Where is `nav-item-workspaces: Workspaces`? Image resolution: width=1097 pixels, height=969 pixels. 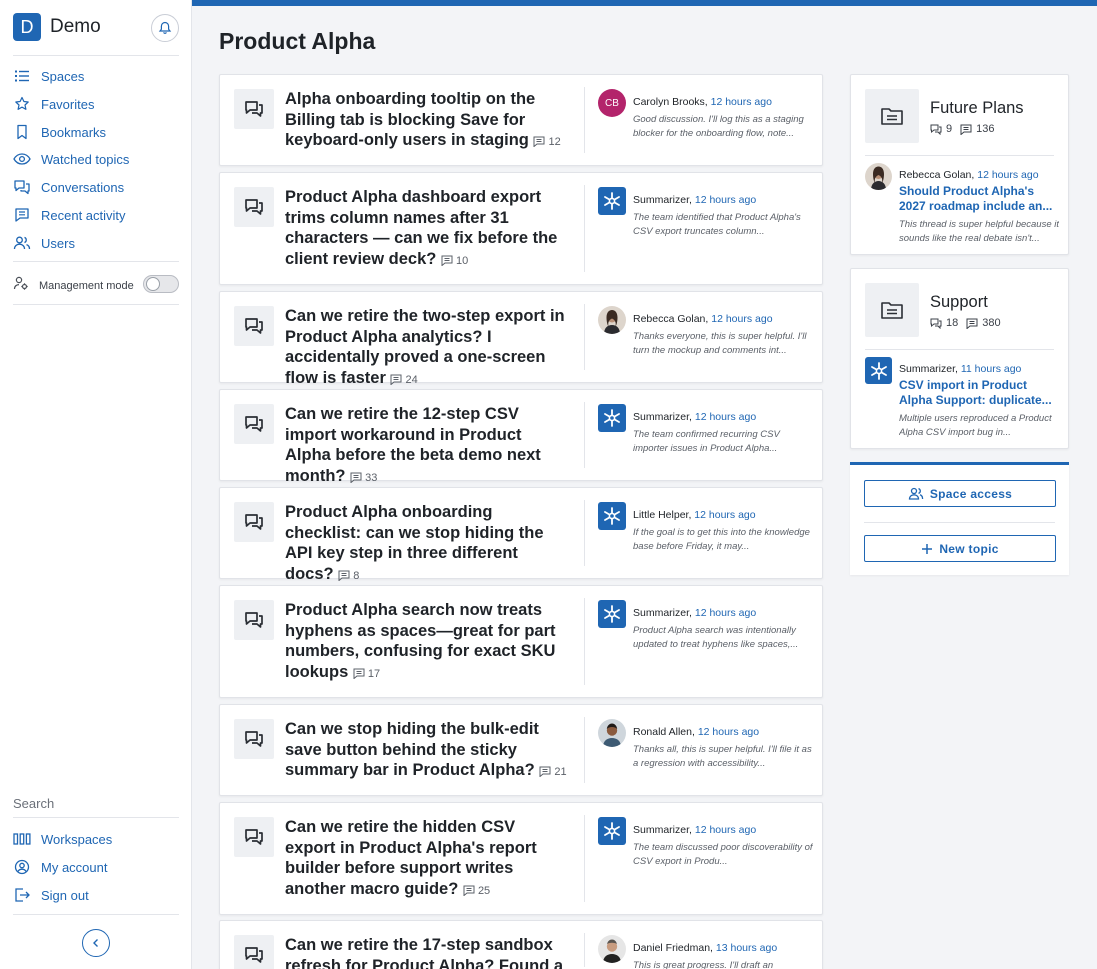 nav-item-workspaces: Workspaces is located at coordinates (62, 839).